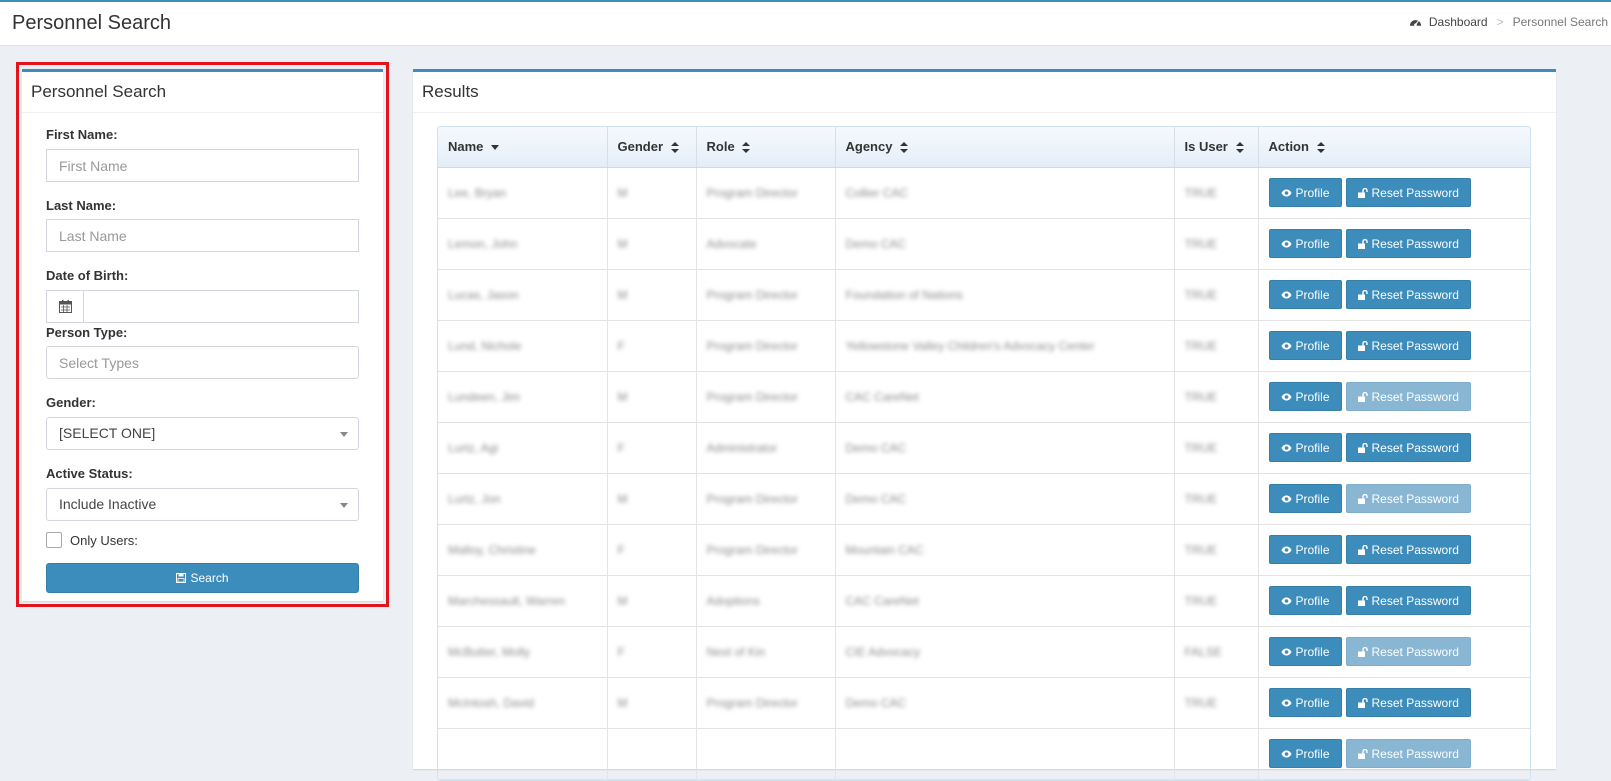  Describe the element at coordinates (652, 147) in the screenshot. I see `column-header-gender: Gender` at that location.